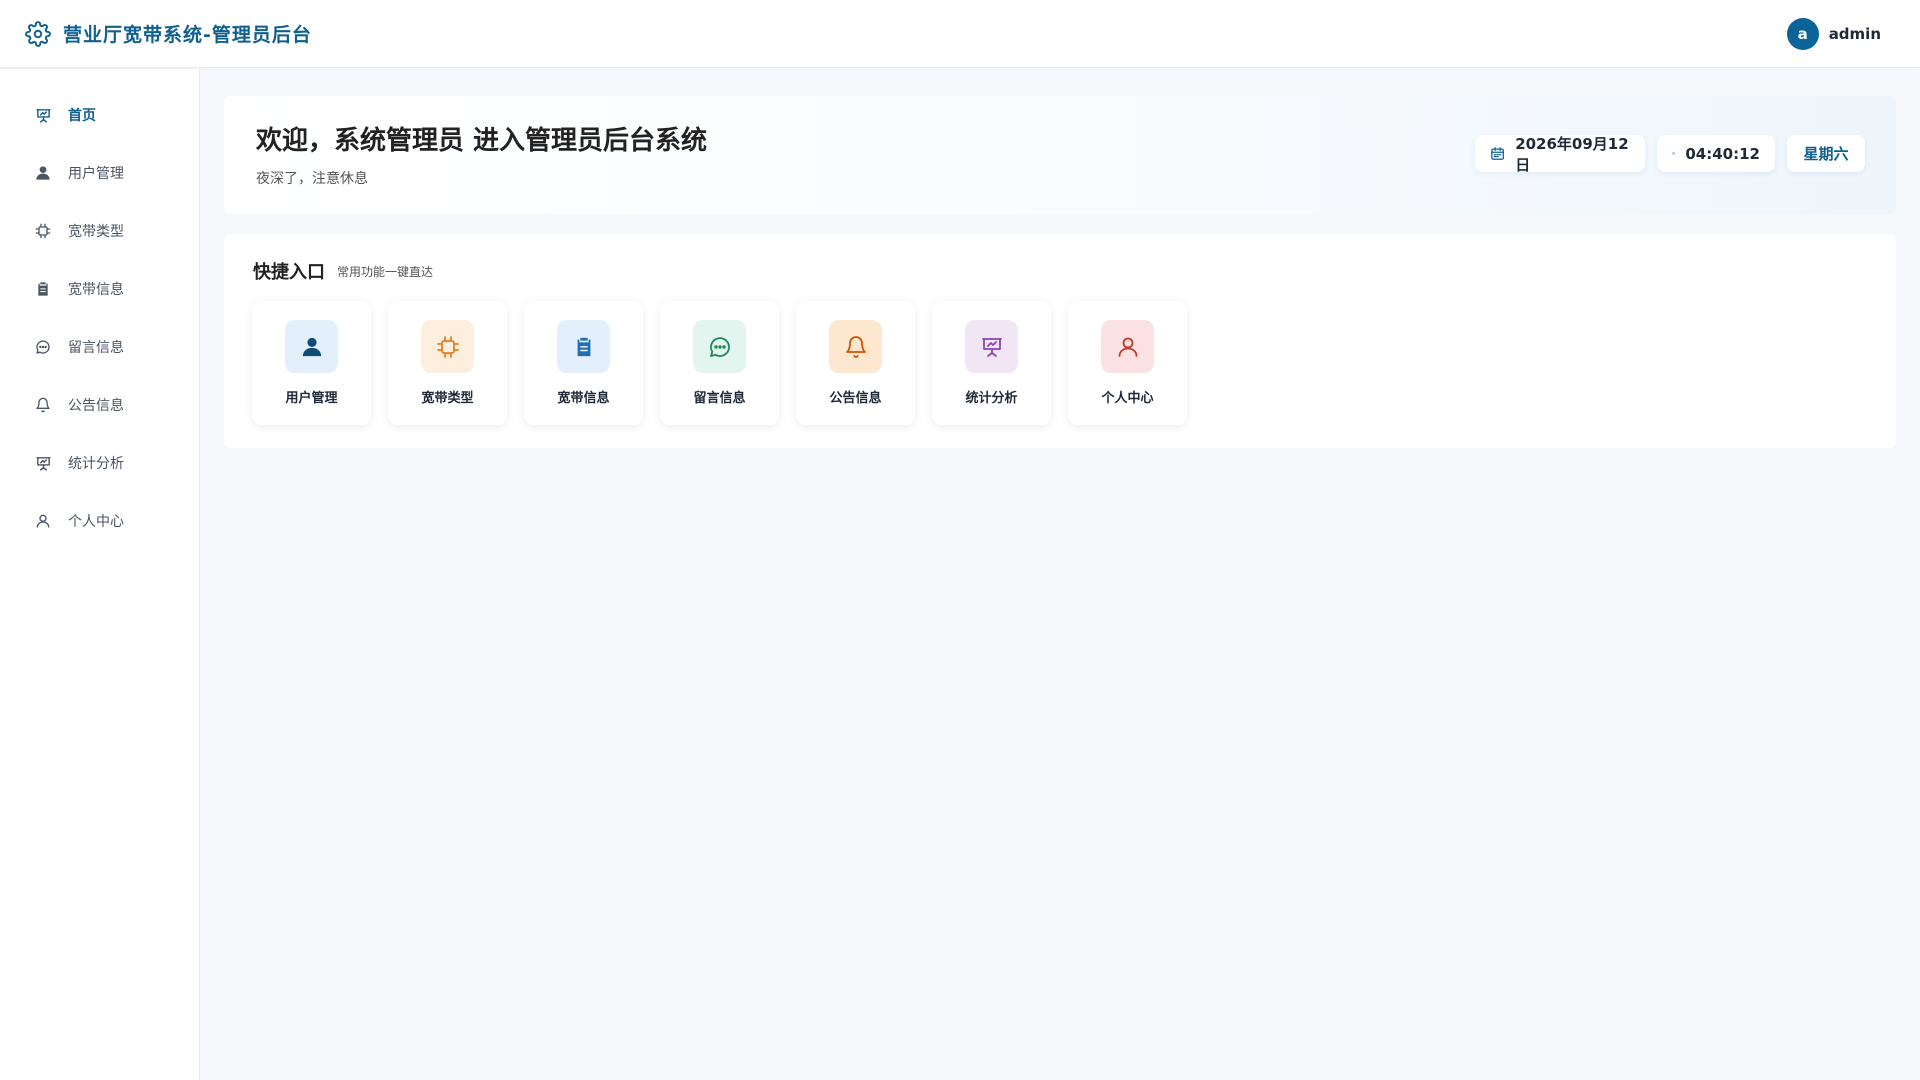  What do you see at coordinates (100, 574) in the screenshot?
I see `sidebar: 首页 用户管理 宽带类型 宽带信息 留言信息 公告信息 统计分析 个人中心` at bounding box center [100, 574].